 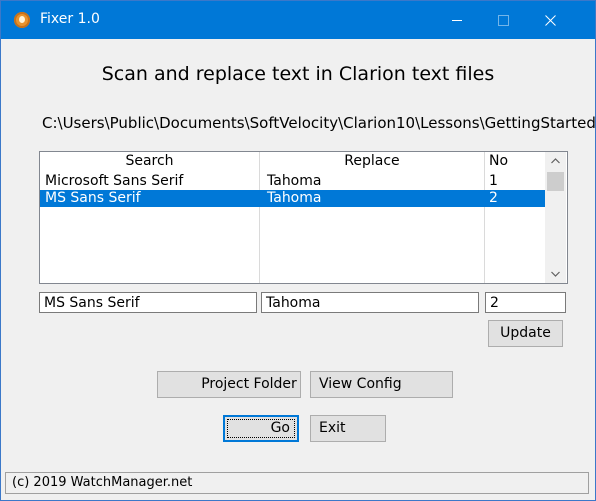 I want to click on close-button, so click(x=550, y=20).